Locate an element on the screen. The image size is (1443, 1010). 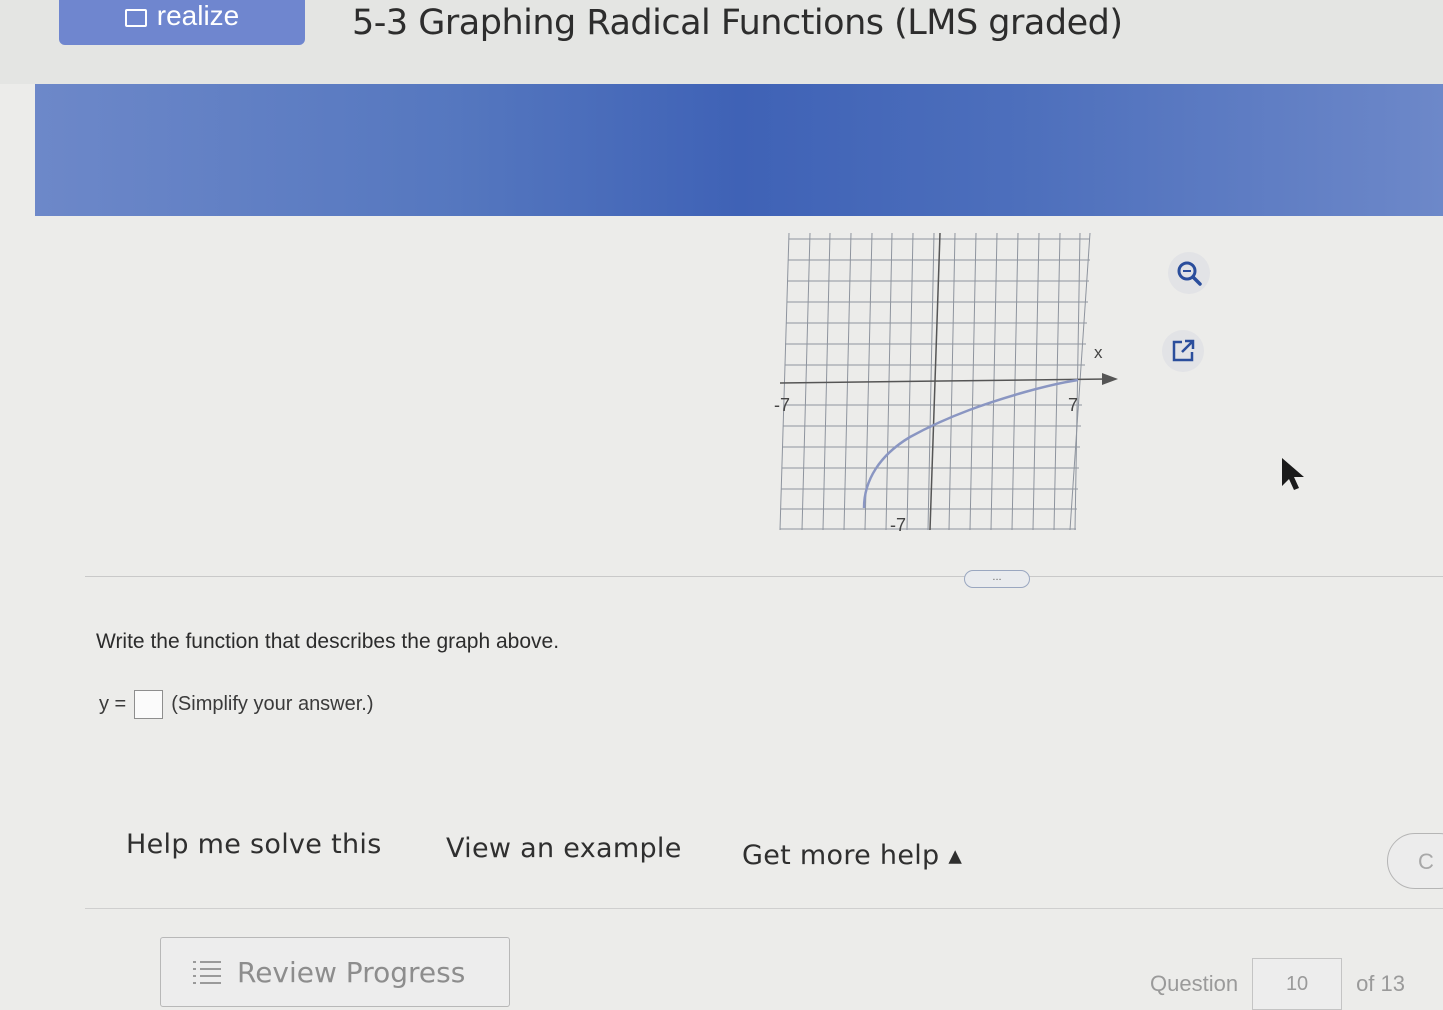
get-more-help-button: Get more help ▴ is located at coordinates (852, 855).